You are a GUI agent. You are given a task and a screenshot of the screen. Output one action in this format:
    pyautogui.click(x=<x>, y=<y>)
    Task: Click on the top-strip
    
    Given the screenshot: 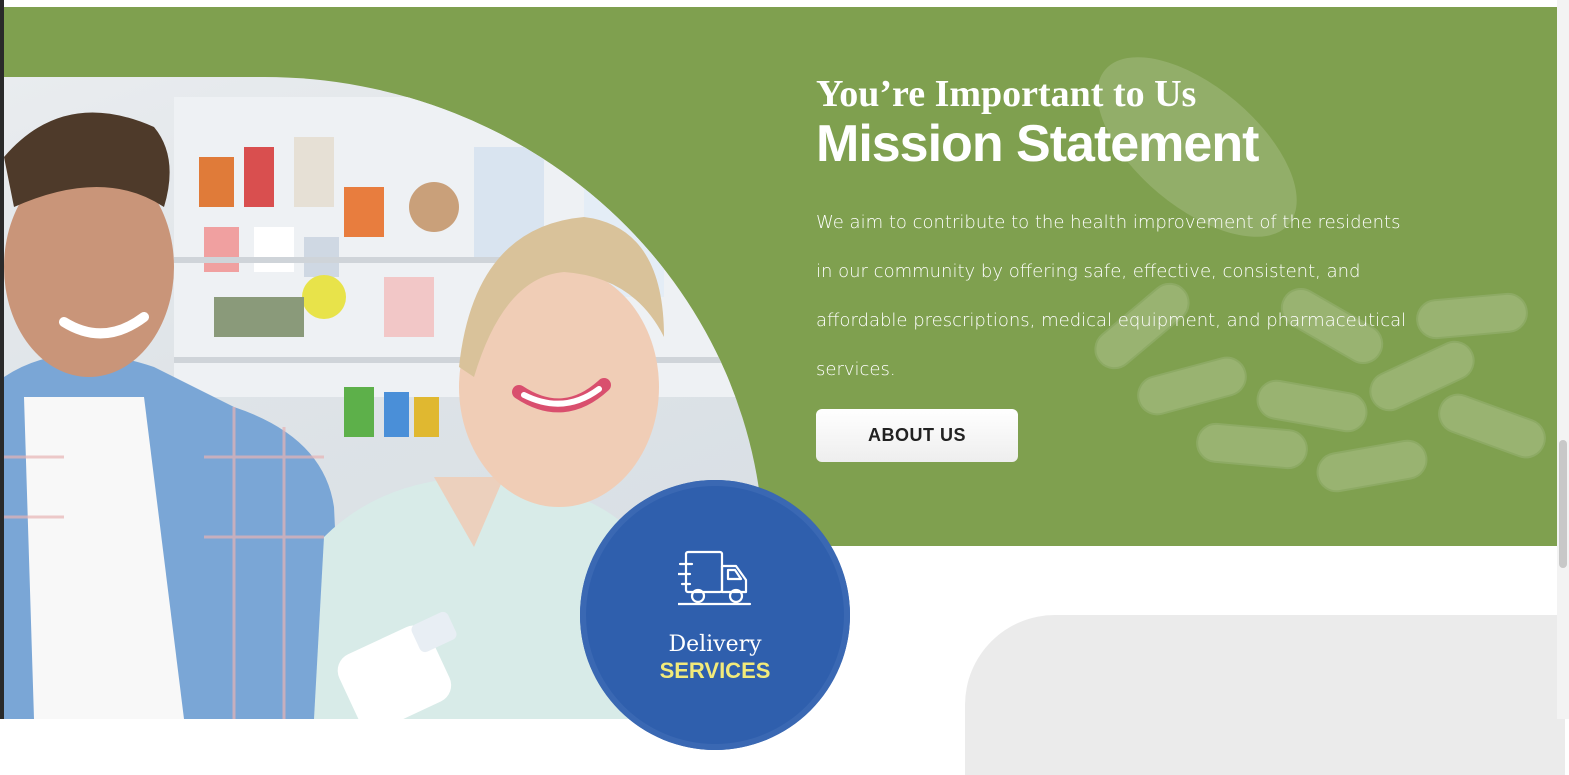 What is the action you would take?
    pyautogui.click(x=784, y=3)
    